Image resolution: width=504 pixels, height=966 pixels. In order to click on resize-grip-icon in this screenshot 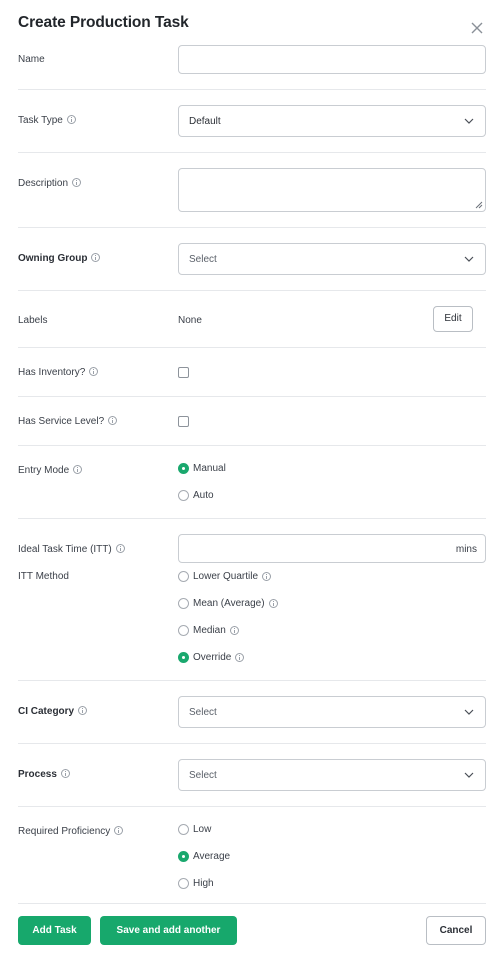, I will do `click(479, 205)`.